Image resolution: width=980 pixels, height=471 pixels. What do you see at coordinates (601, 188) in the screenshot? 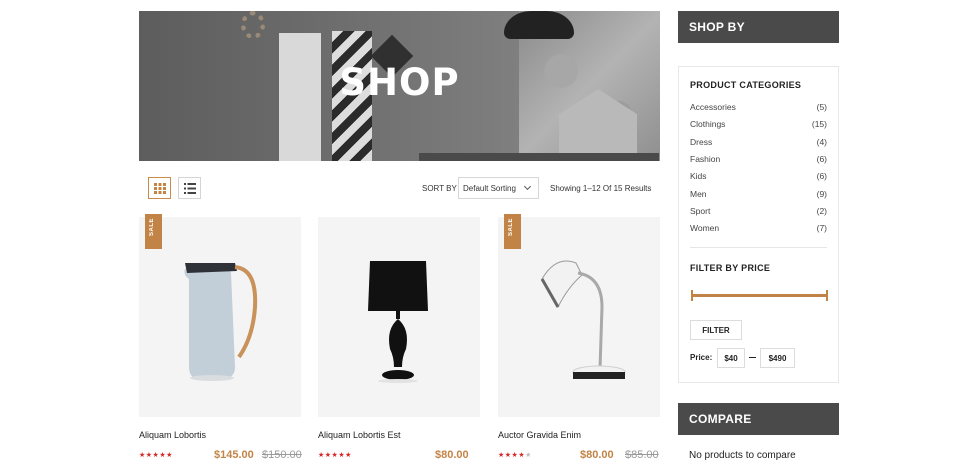
I see `result-count: Showing 1–12 Of 15 Results` at bounding box center [601, 188].